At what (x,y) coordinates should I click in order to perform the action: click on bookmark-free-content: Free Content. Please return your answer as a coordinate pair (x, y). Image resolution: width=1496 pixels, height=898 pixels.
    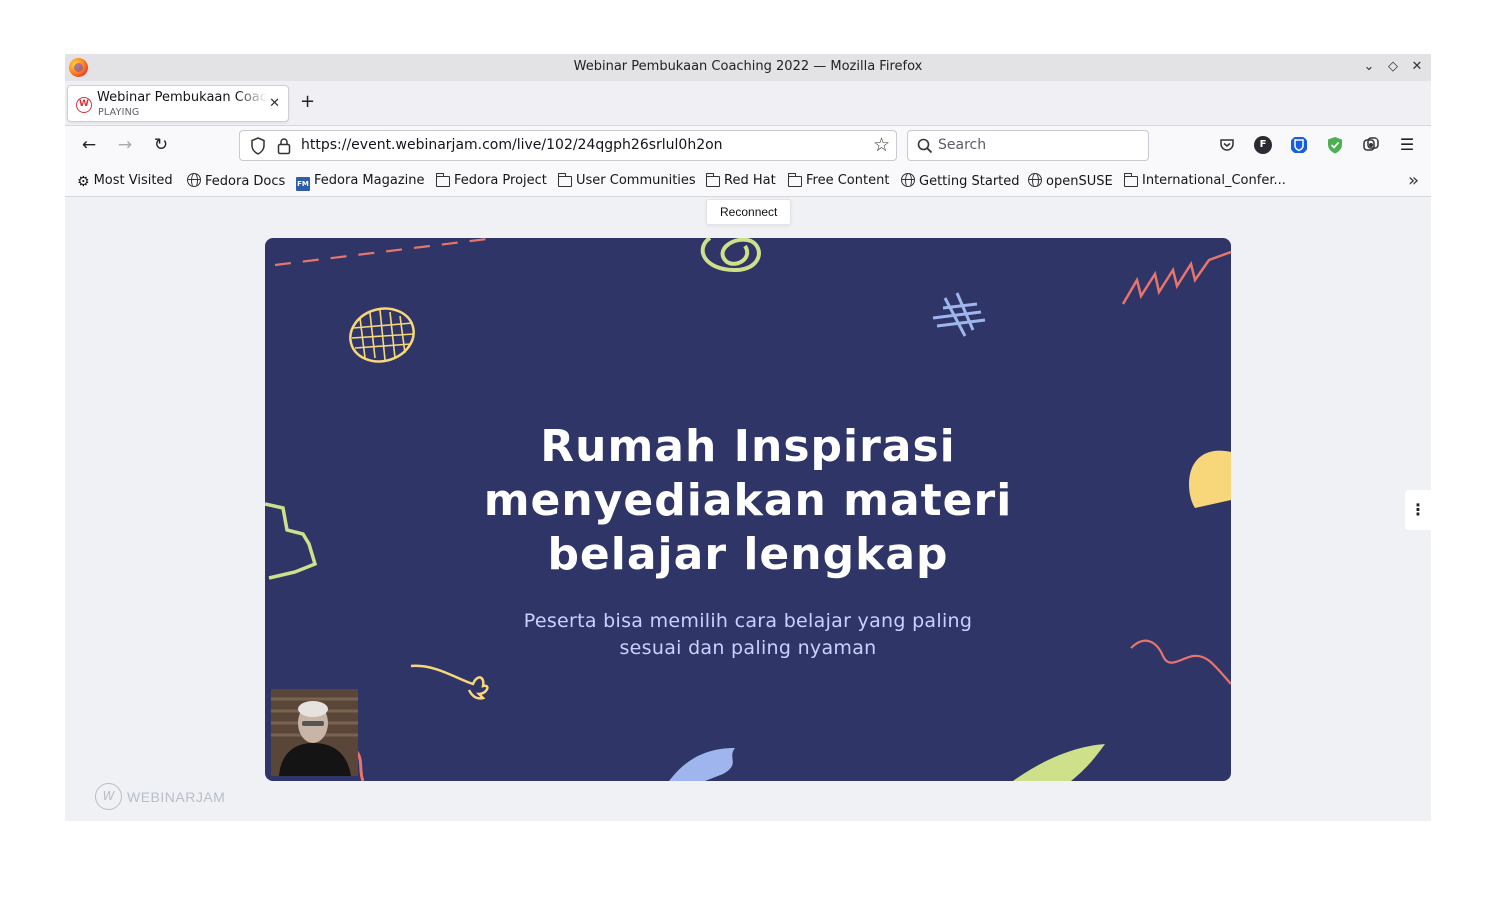
    Looking at the image, I should click on (838, 181).